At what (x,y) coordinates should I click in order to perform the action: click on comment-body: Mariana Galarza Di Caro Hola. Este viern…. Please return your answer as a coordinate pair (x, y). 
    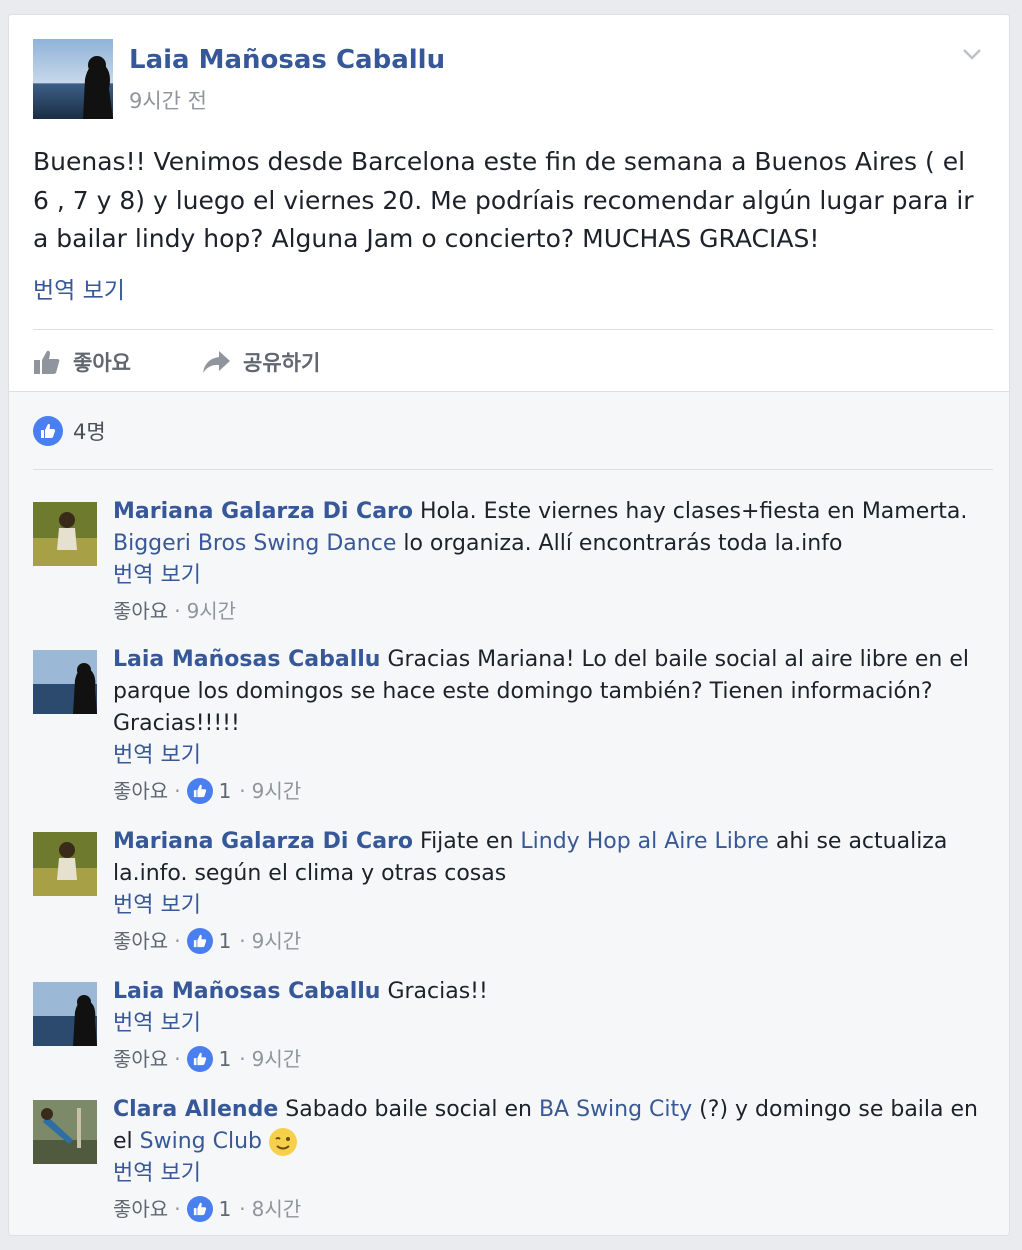
    Looking at the image, I should click on (548, 561).